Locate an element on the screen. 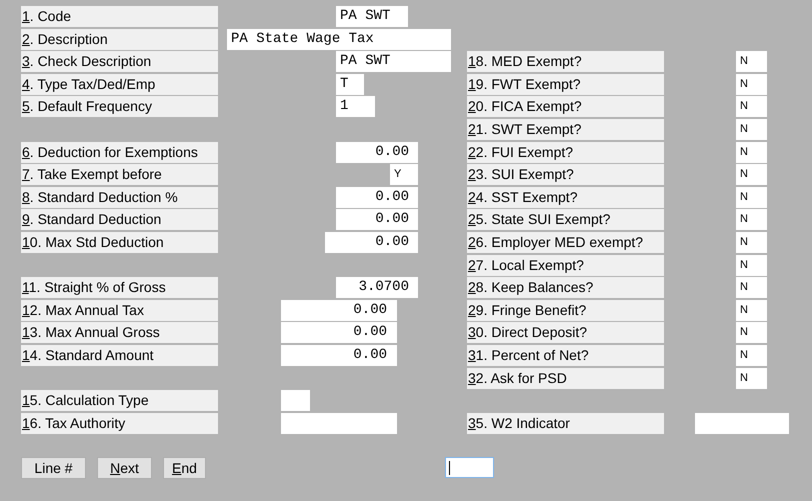  field-label: 21. SWT Exempt? is located at coordinates (565, 129).